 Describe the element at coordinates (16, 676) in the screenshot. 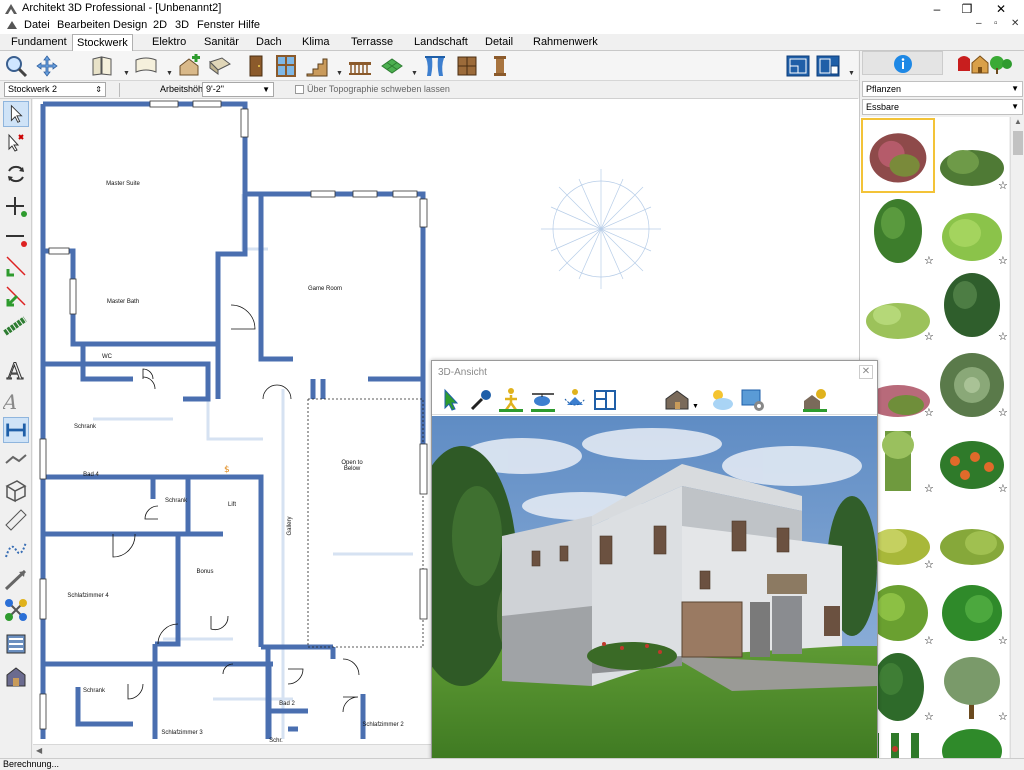

I see `building-icon` at that location.